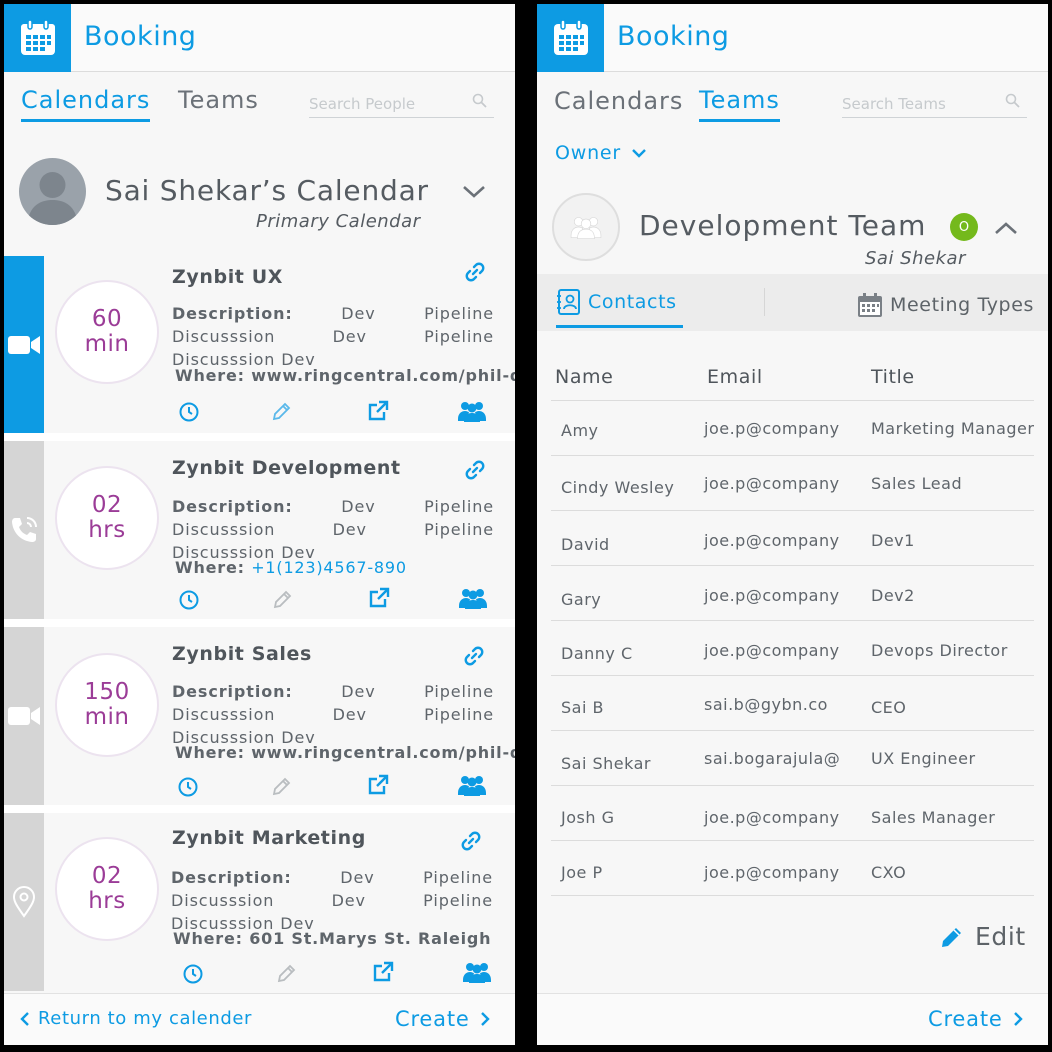  What do you see at coordinates (232, 506) in the screenshot?
I see `description-label: Description:` at bounding box center [232, 506].